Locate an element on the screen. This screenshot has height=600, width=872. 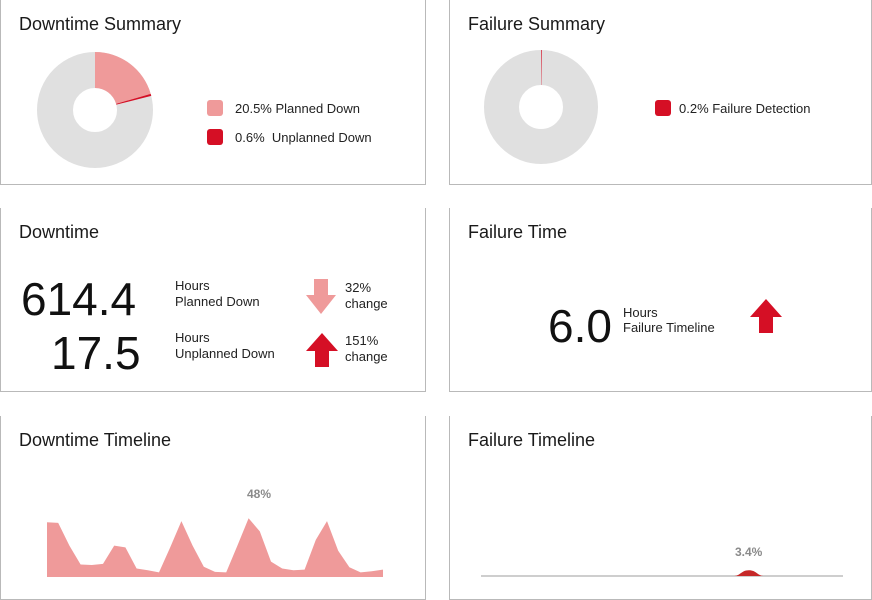
planned-down-label: Hours Planned Down is located at coordinates (217, 294).